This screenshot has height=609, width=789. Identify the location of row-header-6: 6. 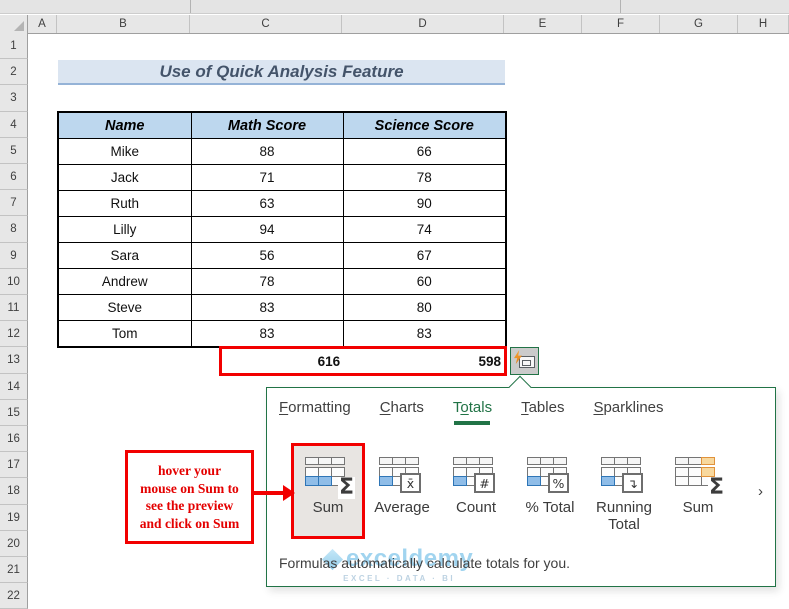
(14, 177).